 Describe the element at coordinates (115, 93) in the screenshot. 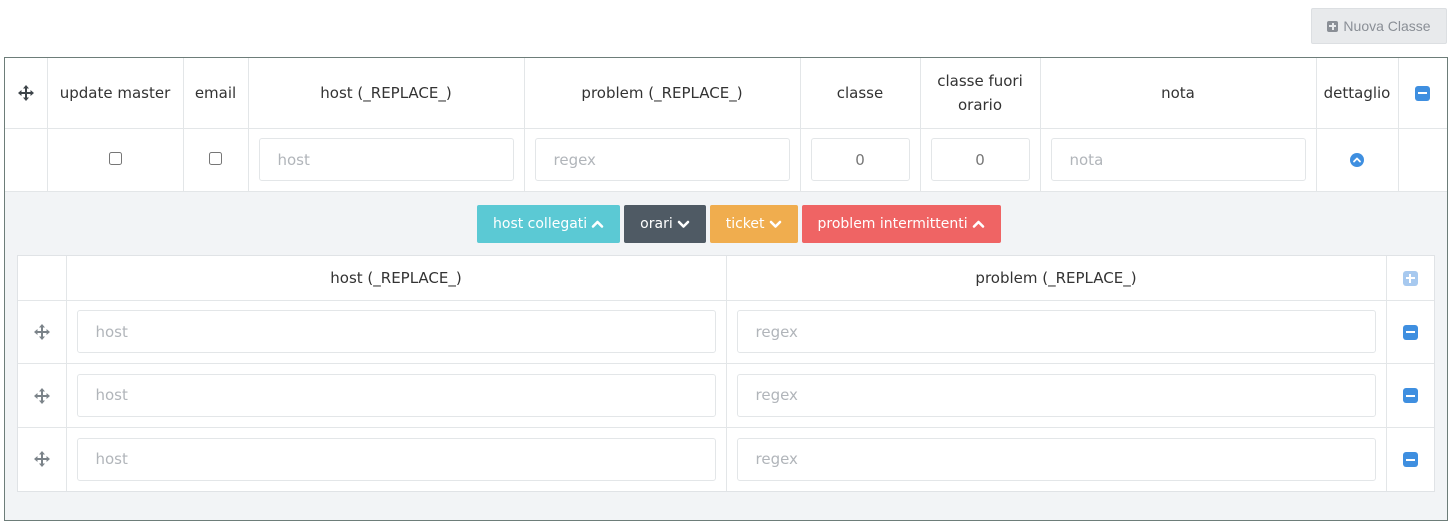

I see `header-update-master: update master` at that location.